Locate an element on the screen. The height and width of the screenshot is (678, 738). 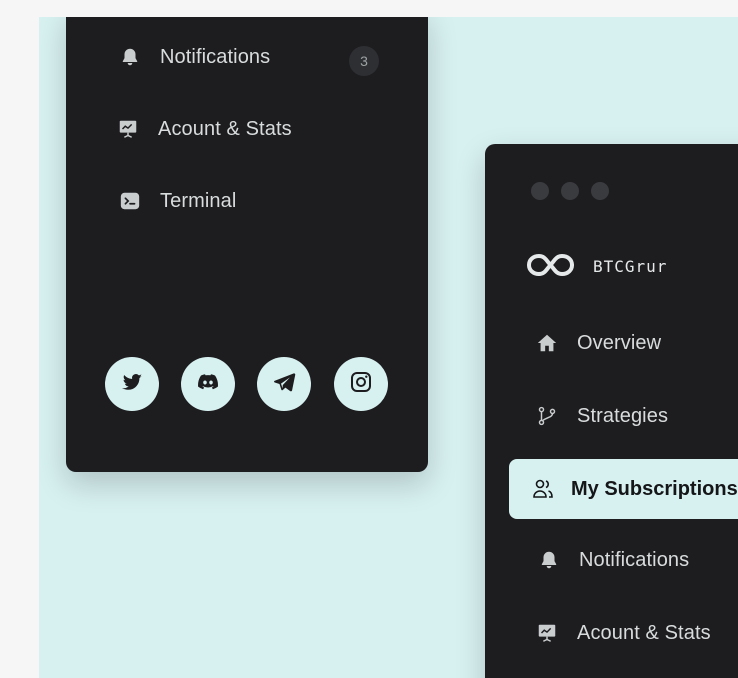
discord-button is located at coordinates (208, 384).